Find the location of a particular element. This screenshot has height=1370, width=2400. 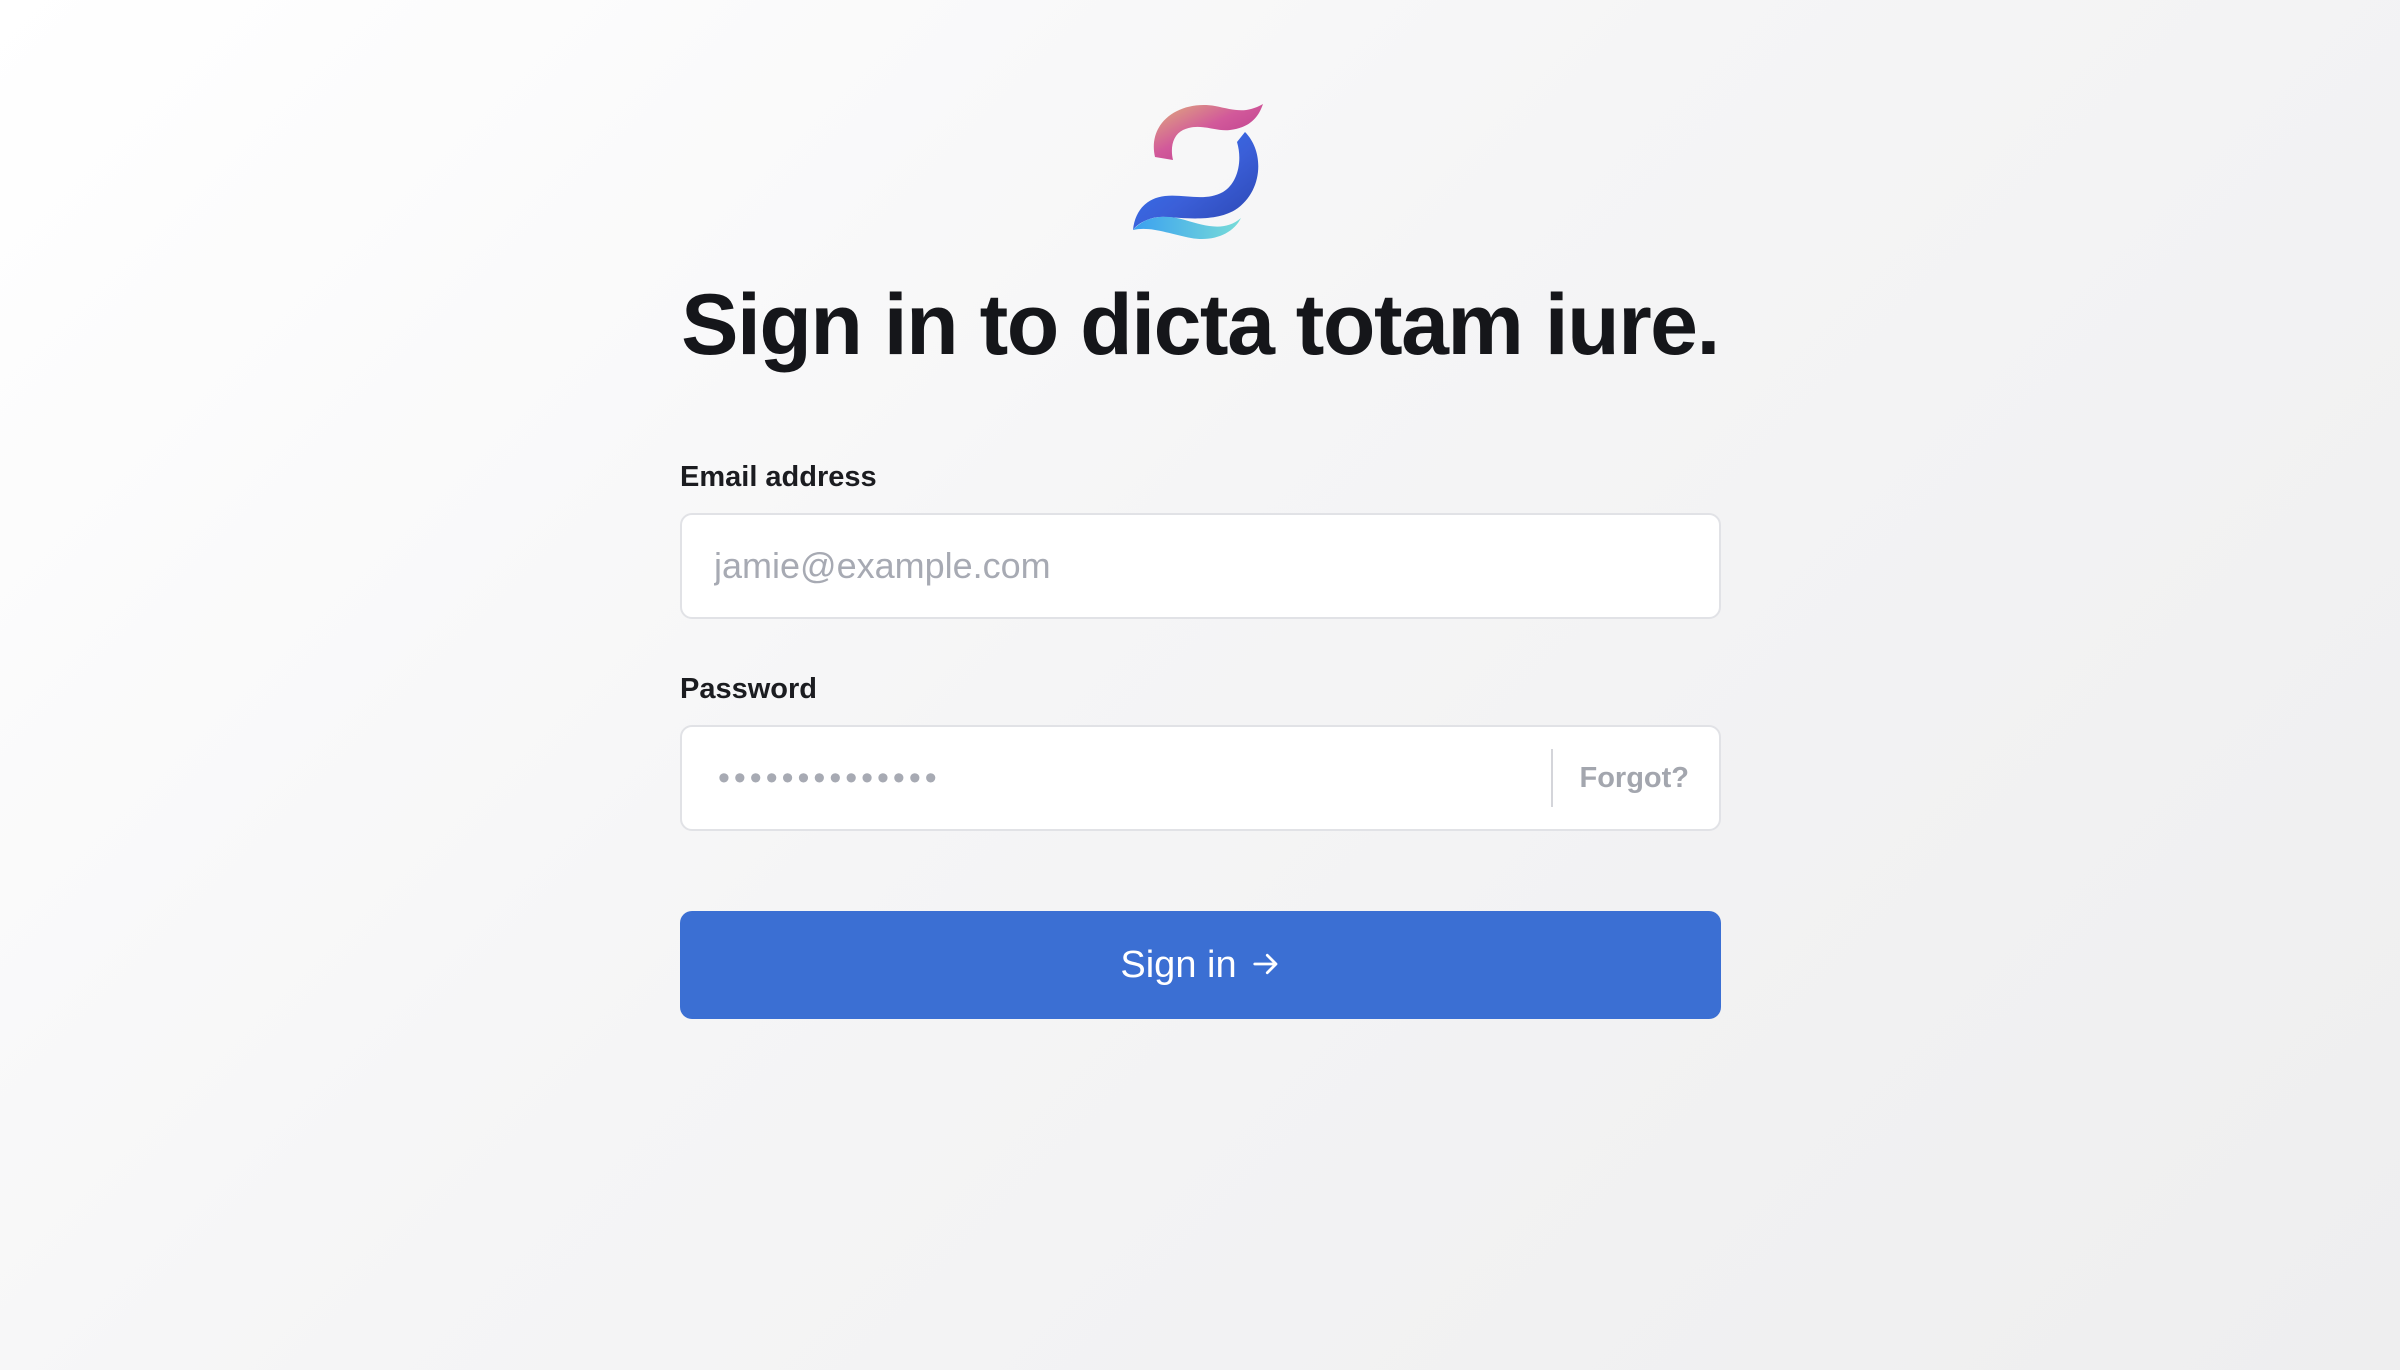

email-field is located at coordinates (1200, 566).